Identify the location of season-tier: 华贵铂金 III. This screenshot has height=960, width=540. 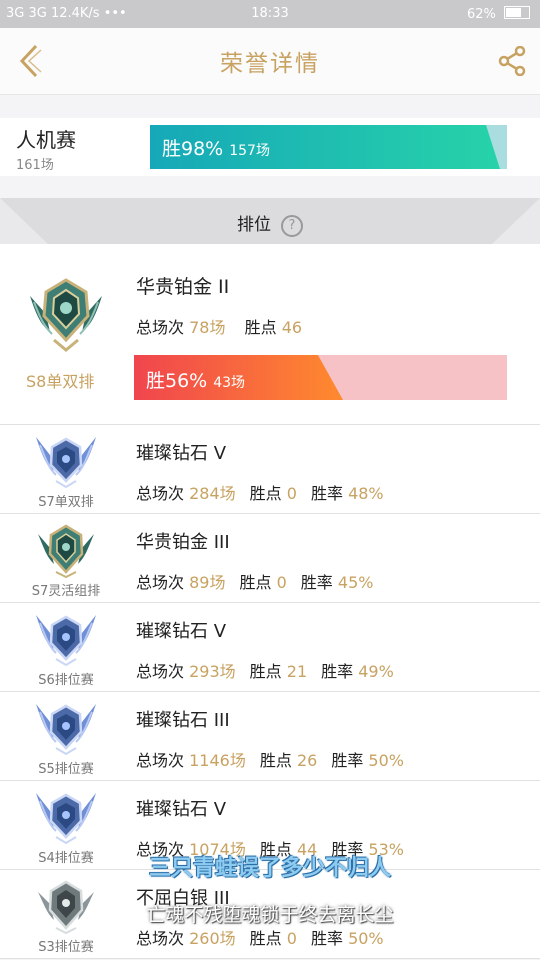
(183, 542).